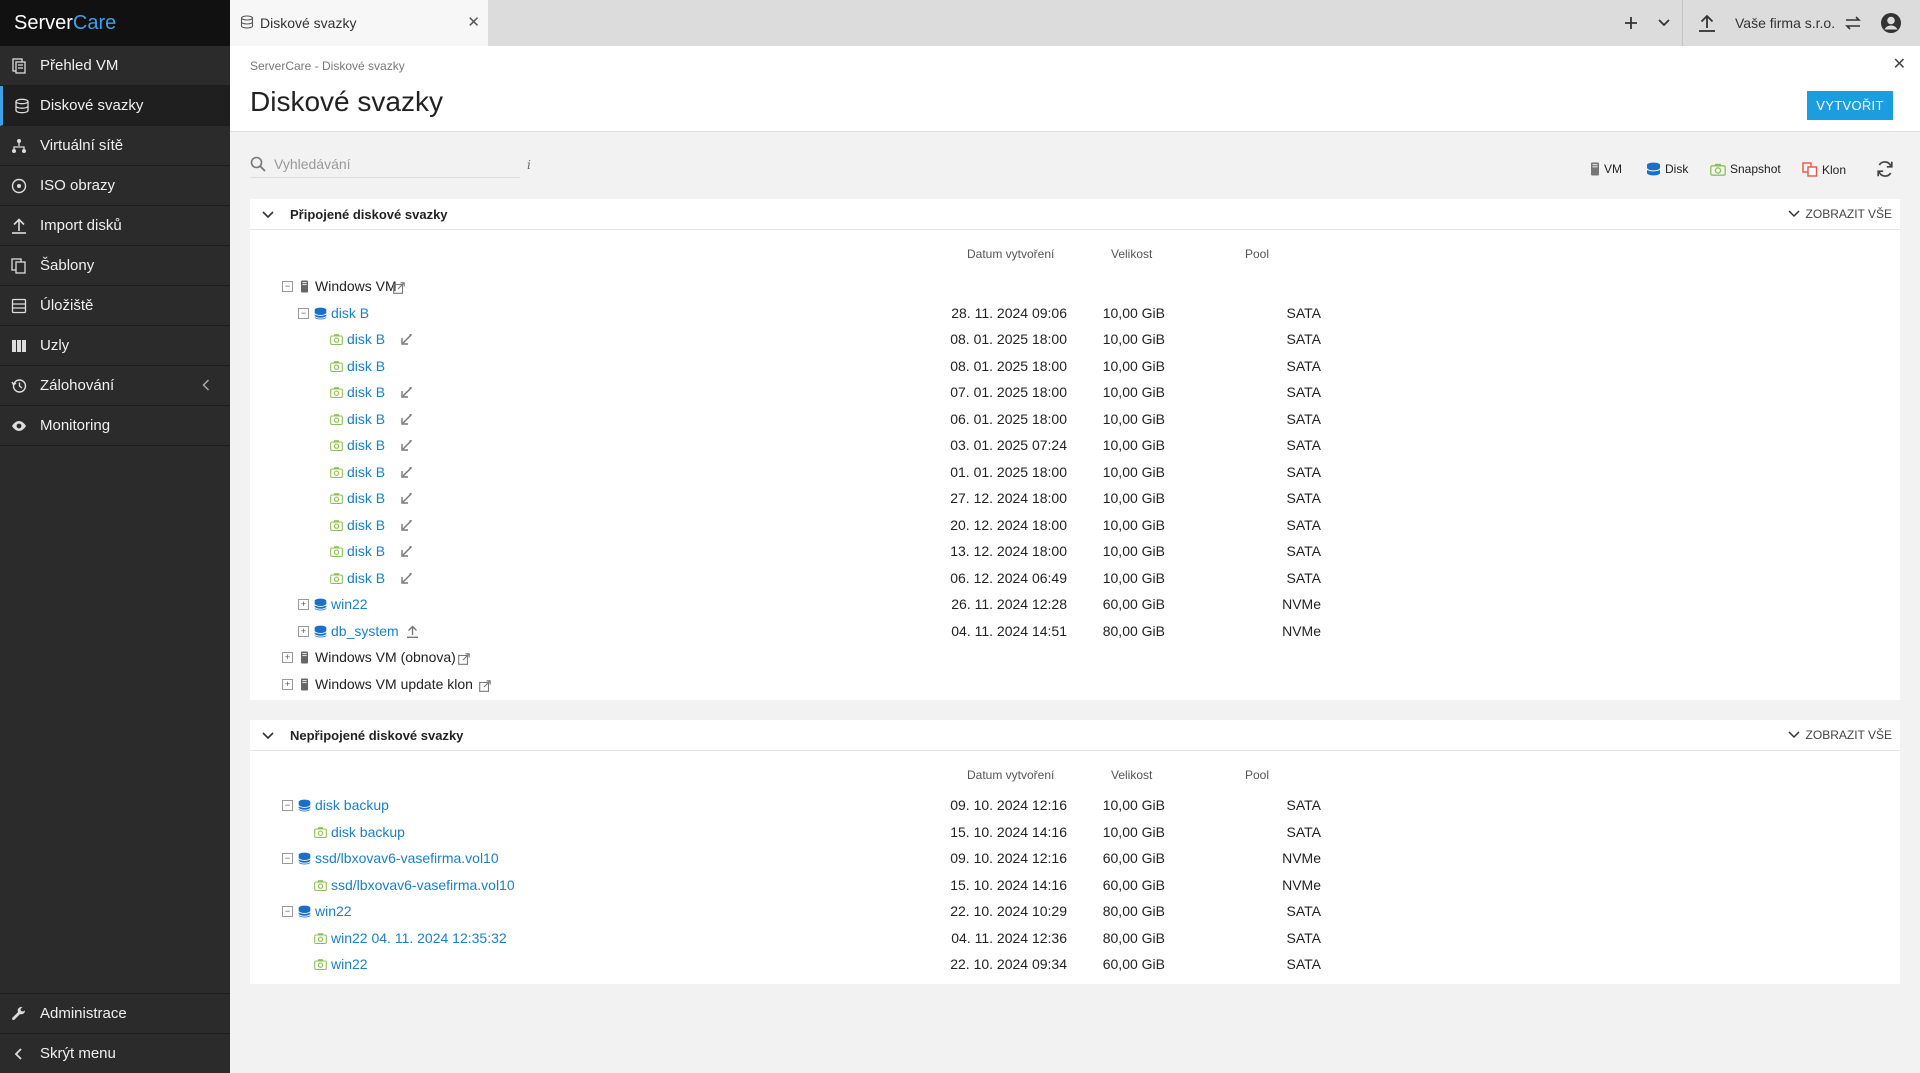  What do you see at coordinates (115, 106) in the screenshot?
I see `sidebar-item-diskové-svazky: Diskové svazky` at bounding box center [115, 106].